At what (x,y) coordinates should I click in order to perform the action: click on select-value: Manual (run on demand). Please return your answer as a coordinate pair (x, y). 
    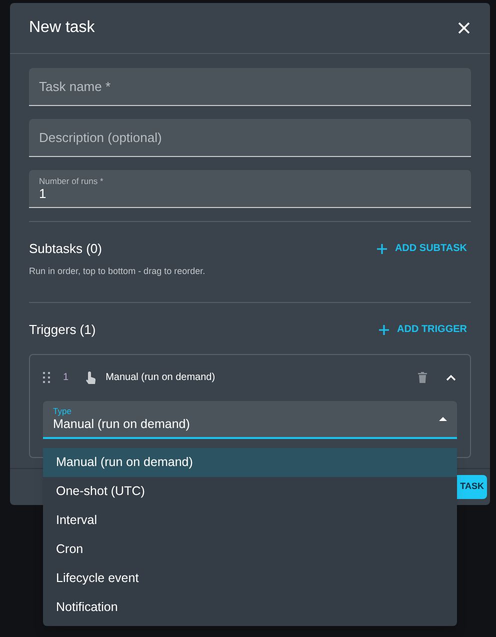
    Looking at the image, I should click on (122, 424).